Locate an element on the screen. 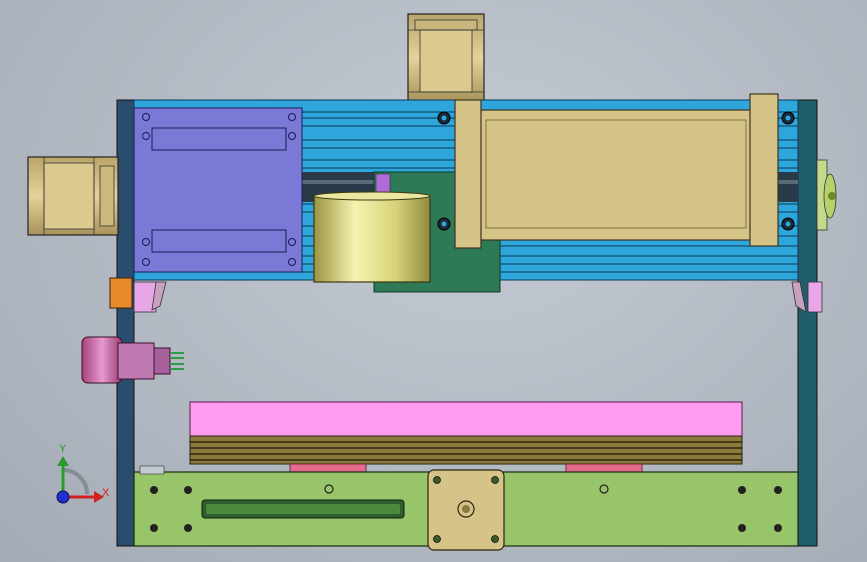  aviation-connector is located at coordinates (132, 360).